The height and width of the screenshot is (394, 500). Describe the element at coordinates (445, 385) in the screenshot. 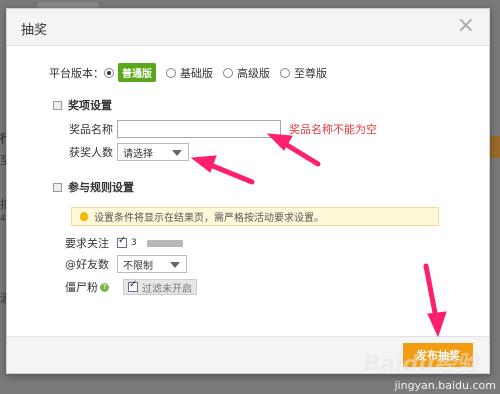

I see `baidu-watermark-url: jingyan.baidu.com` at that location.